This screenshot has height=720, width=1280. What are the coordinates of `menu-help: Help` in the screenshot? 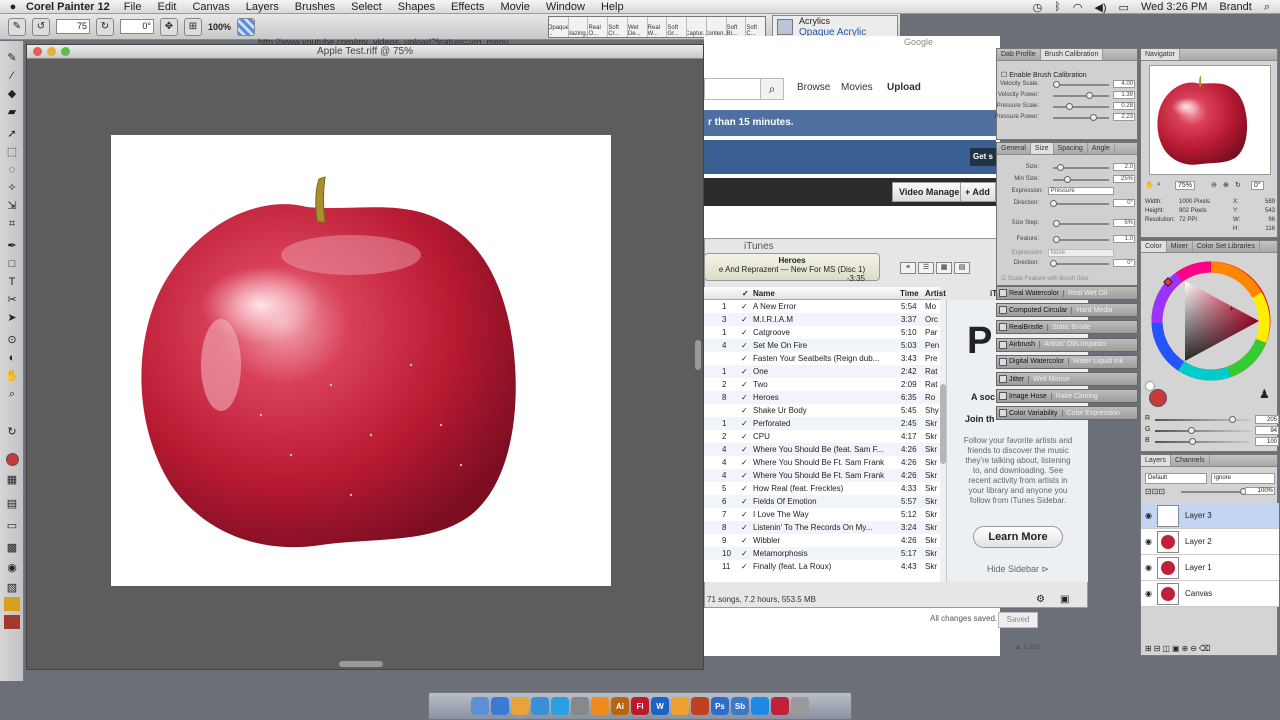 It's located at (612, 7).